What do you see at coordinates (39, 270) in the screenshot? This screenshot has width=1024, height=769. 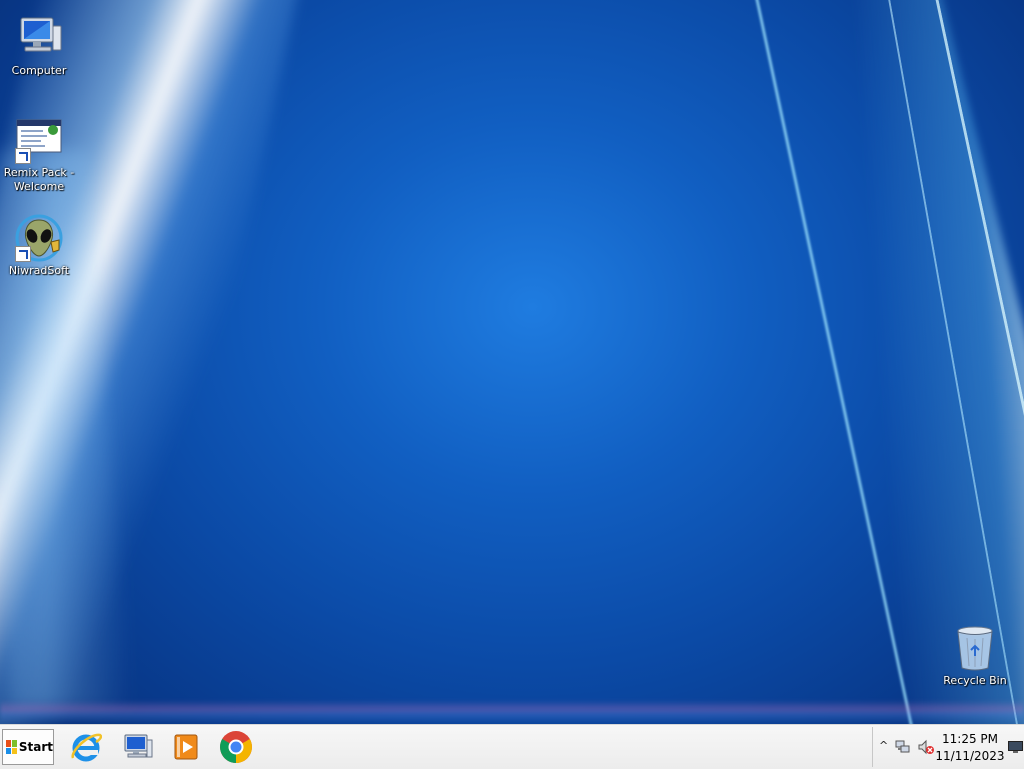 I see `desktop-icon-label: NiwradSoft` at bounding box center [39, 270].